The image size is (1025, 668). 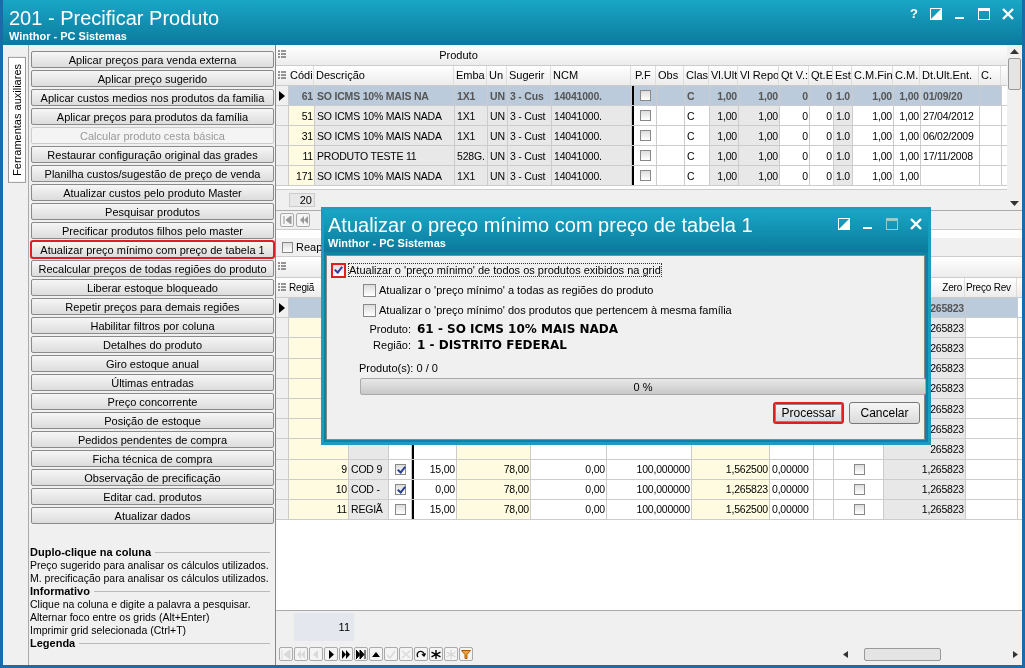 I want to click on tool-button: Atualizar dados, so click(x=152, y=515).